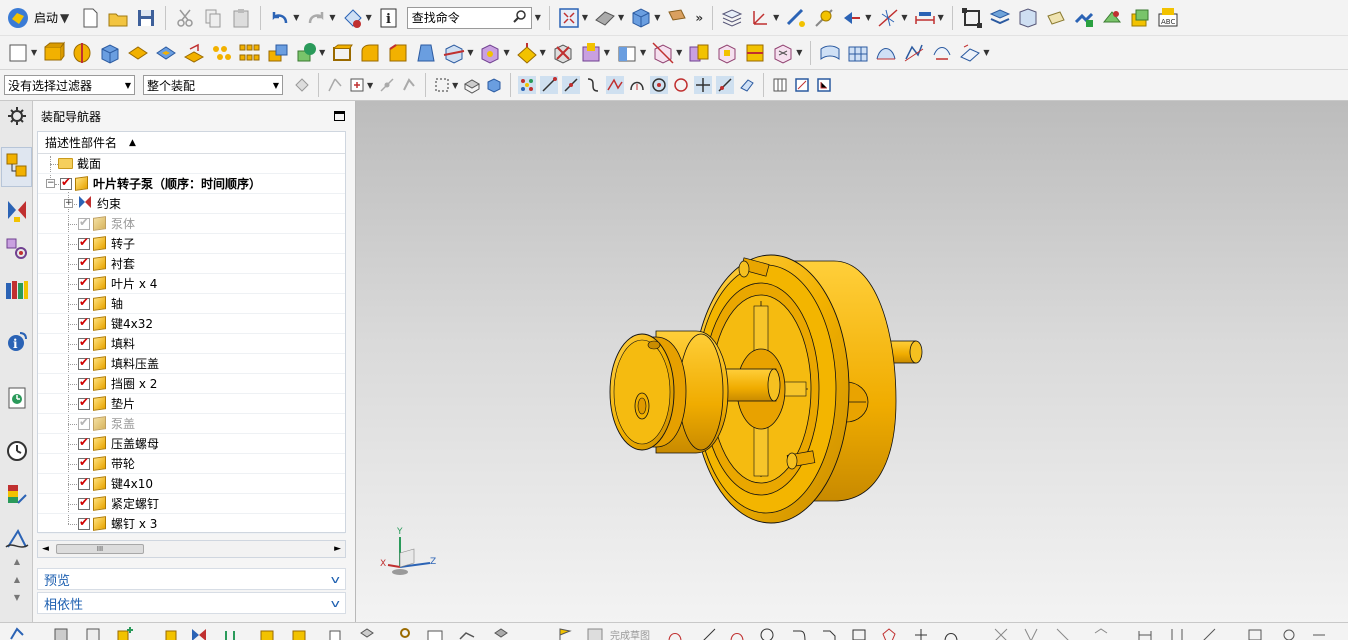 The height and width of the screenshot is (640, 1348). Describe the element at coordinates (18, 53) in the screenshot. I see `sketch-icon` at that location.